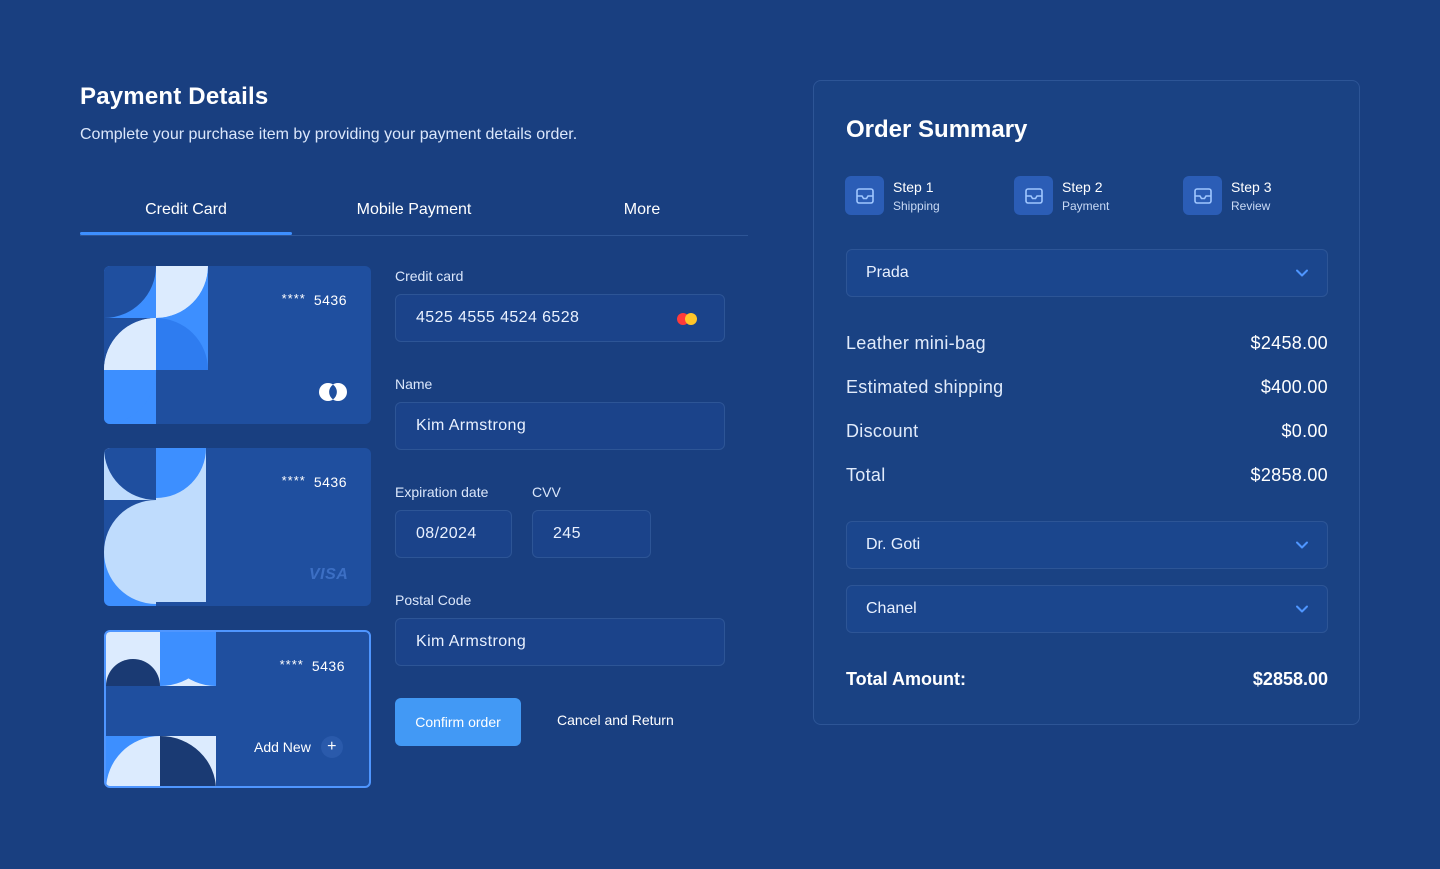 This screenshot has width=1440, height=869. What do you see at coordinates (161, 709) in the screenshot?
I see `card-art` at bounding box center [161, 709].